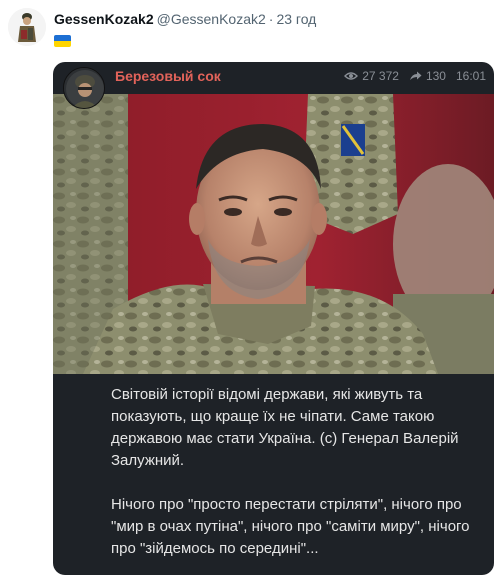 The height and width of the screenshot is (581, 502). Describe the element at coordinates (251, 30) in the screenshot. I see `tweet-header: GessenKozak2 @GessenKozak2 · 23 год` at that location.